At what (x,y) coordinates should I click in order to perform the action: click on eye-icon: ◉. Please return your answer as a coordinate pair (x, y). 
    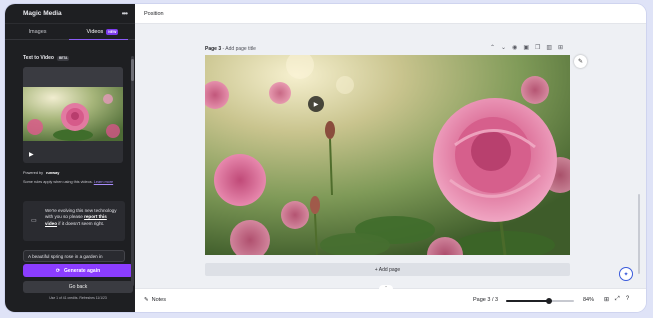
    Looking at the image, I should click on (514, 47).